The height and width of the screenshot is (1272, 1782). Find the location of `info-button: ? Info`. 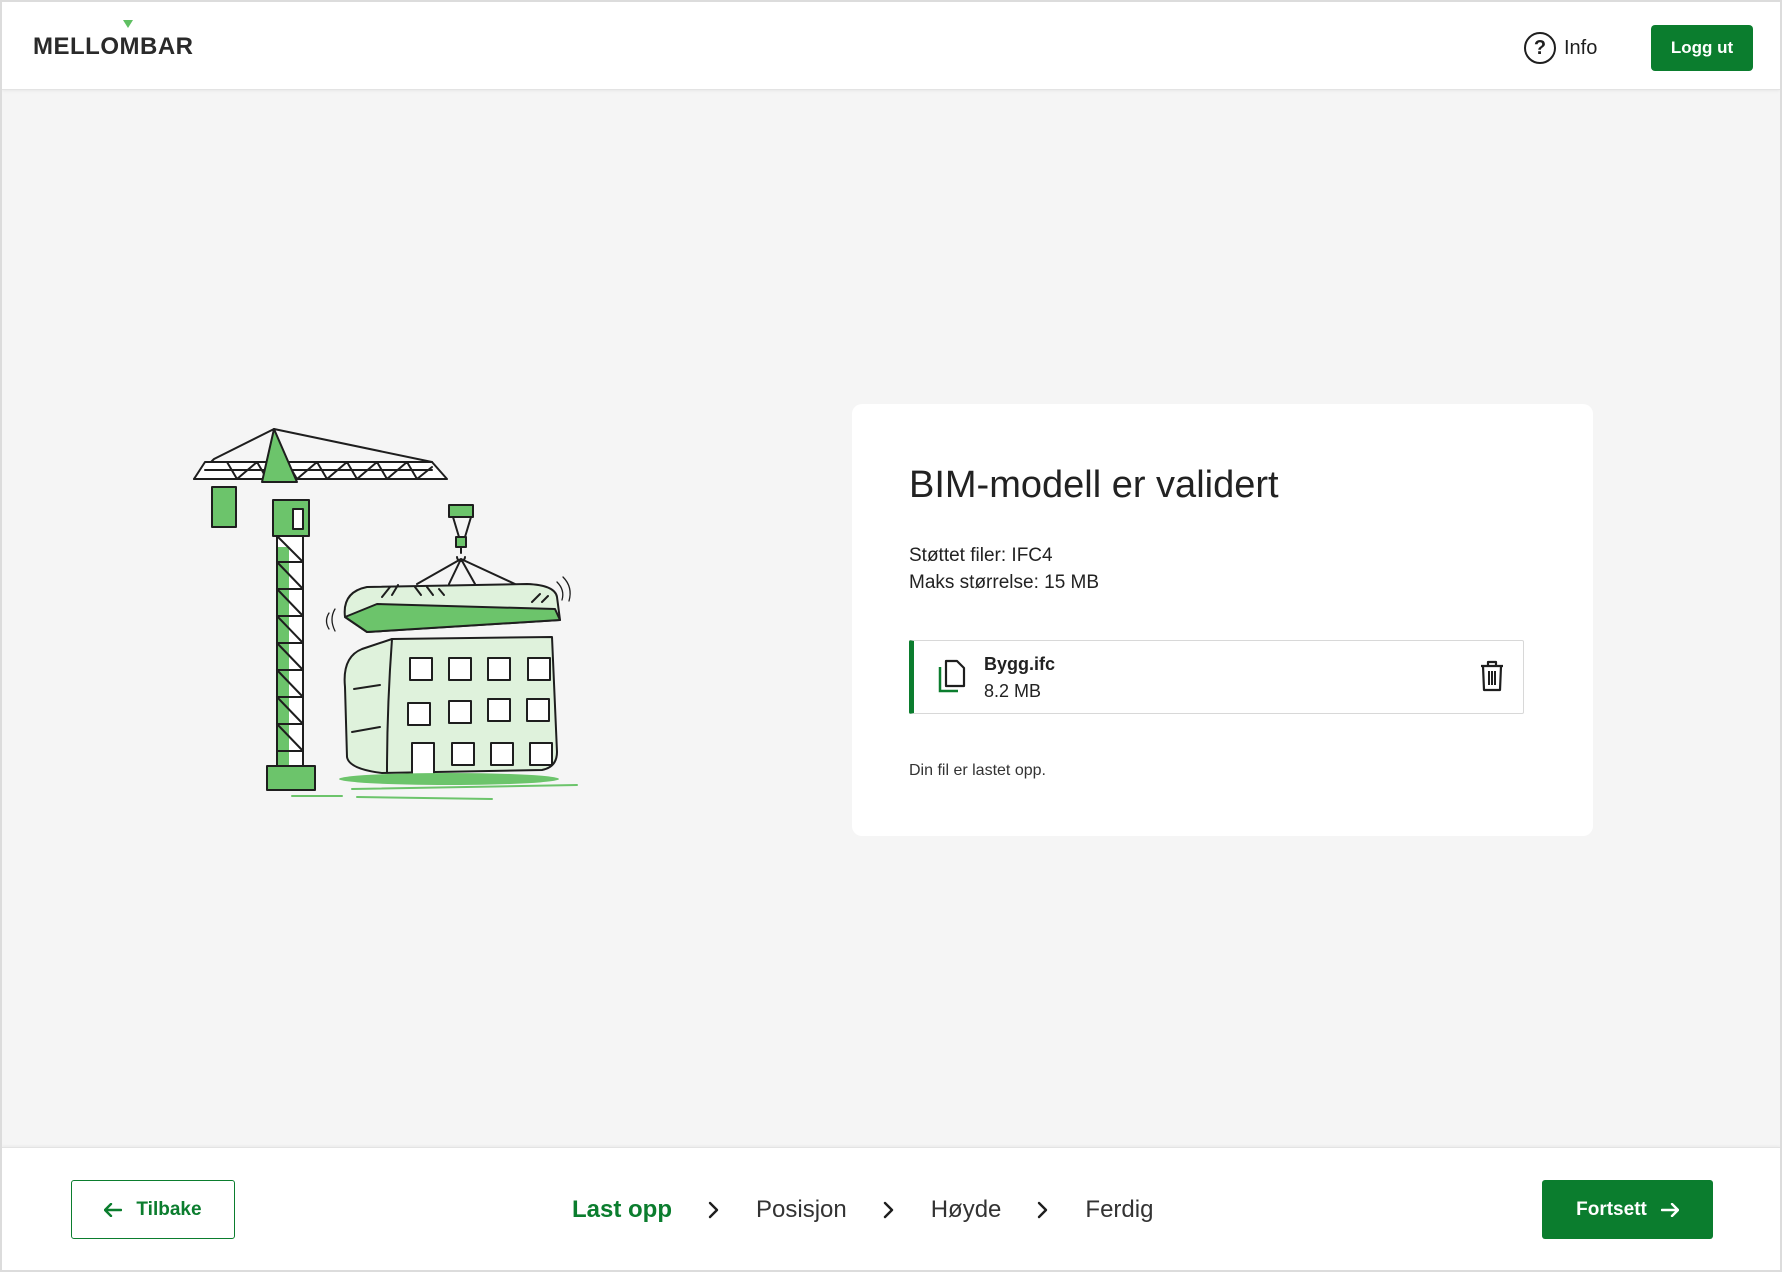

info-button: ? Info is located at coordinates (1560, 48).